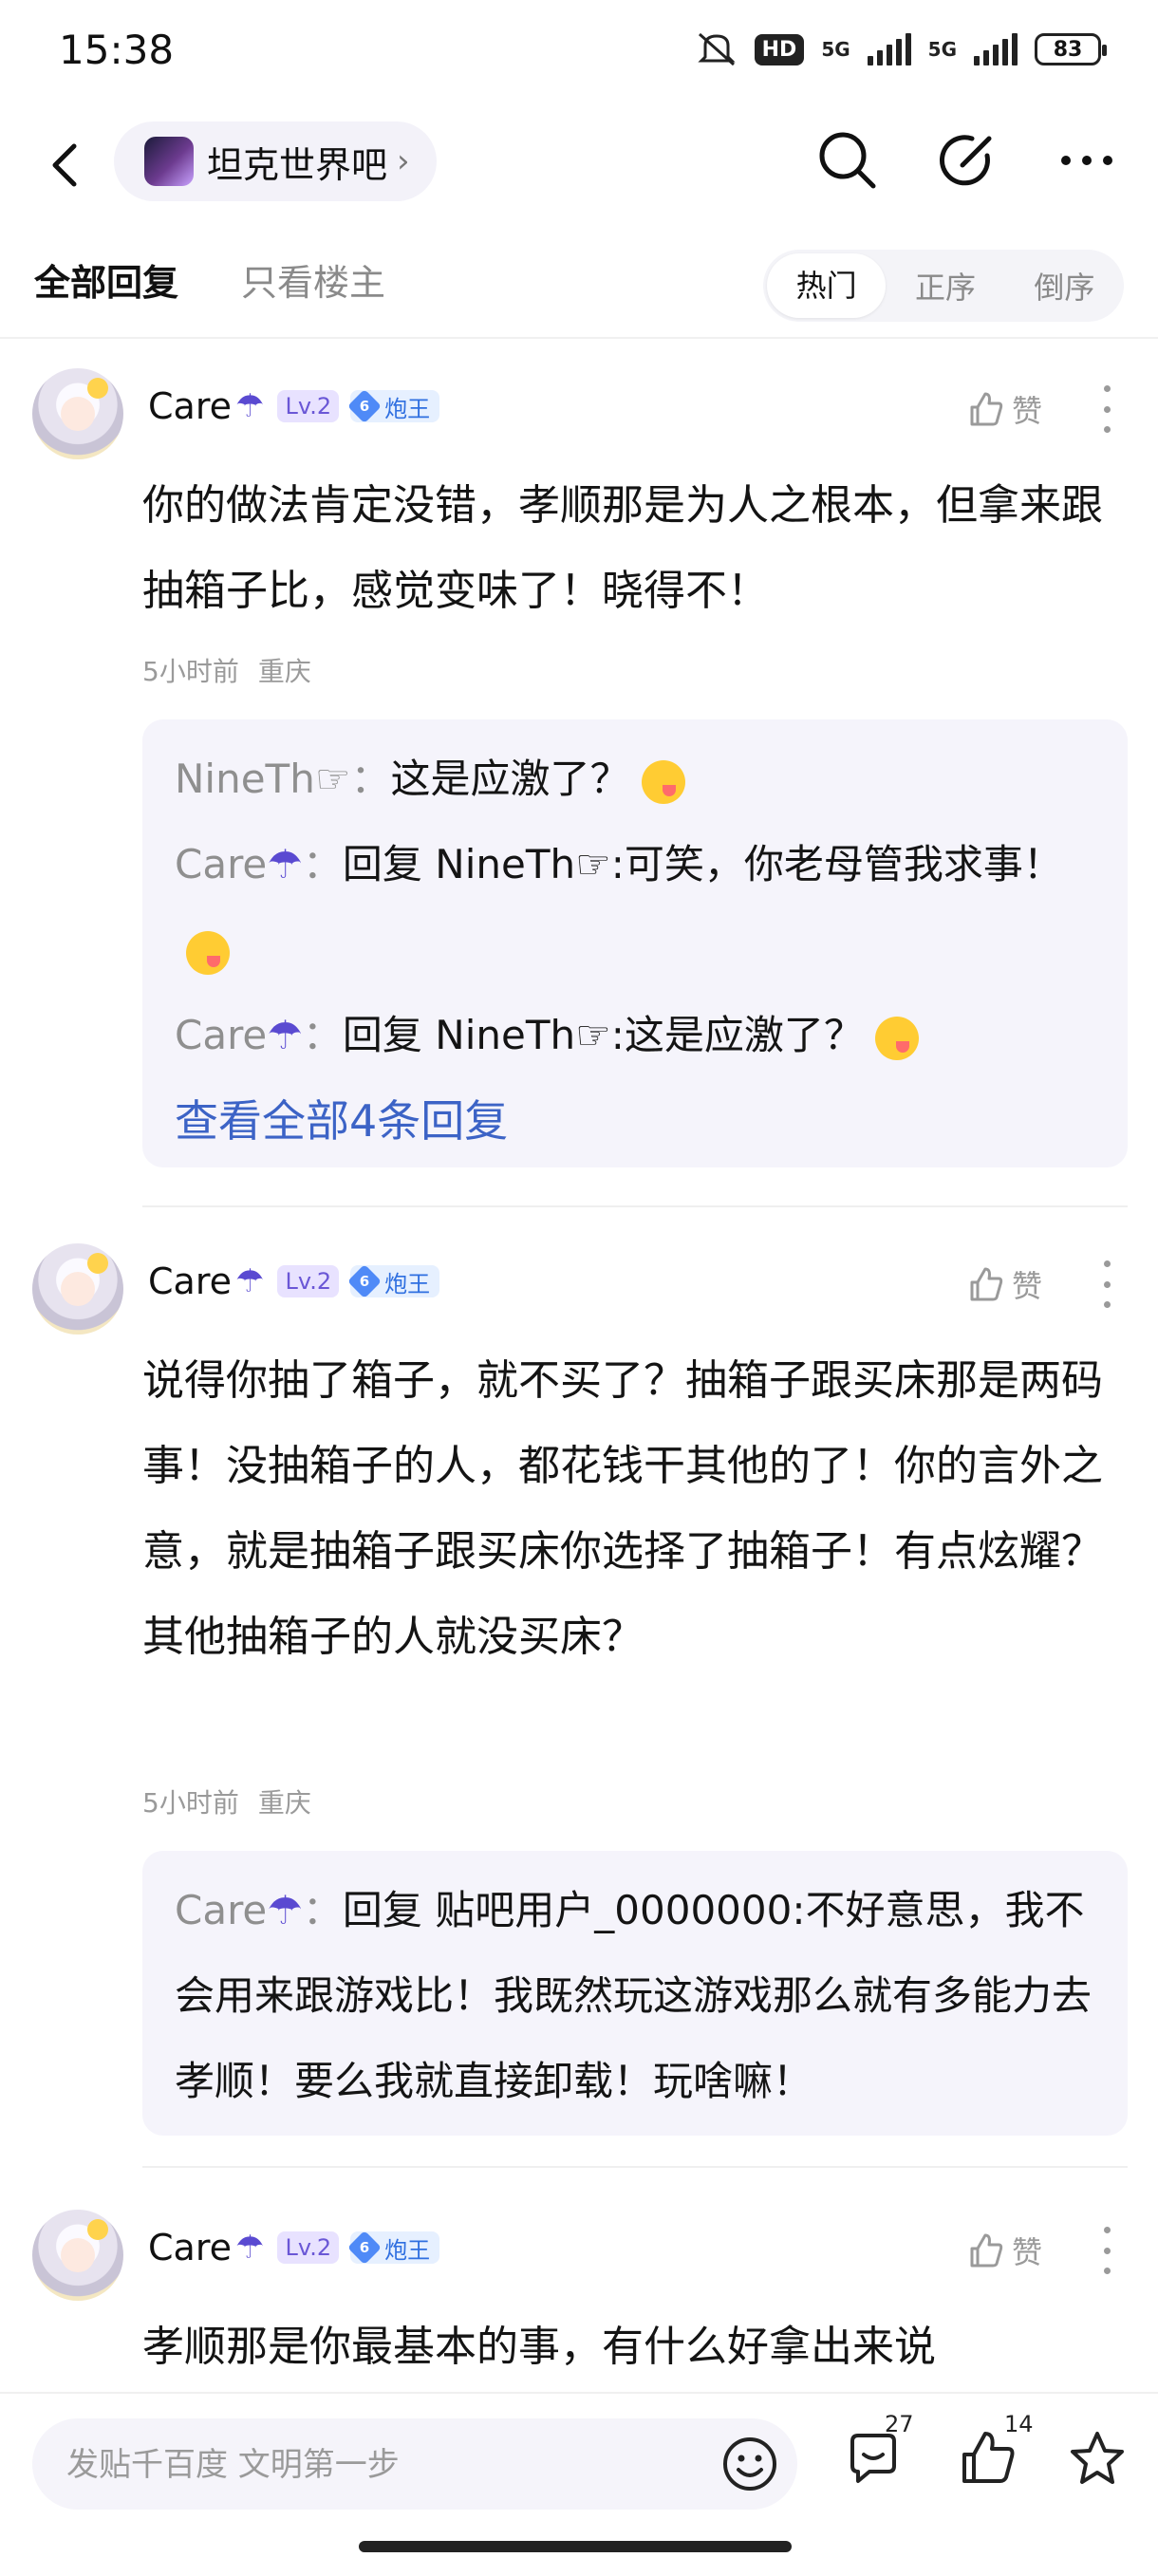 The image size is (1158, 2576). What do you see at coordinates (835, 49) in the screenshot?
I see `network-5g-1: 5G` at bounding box center [835, 49].